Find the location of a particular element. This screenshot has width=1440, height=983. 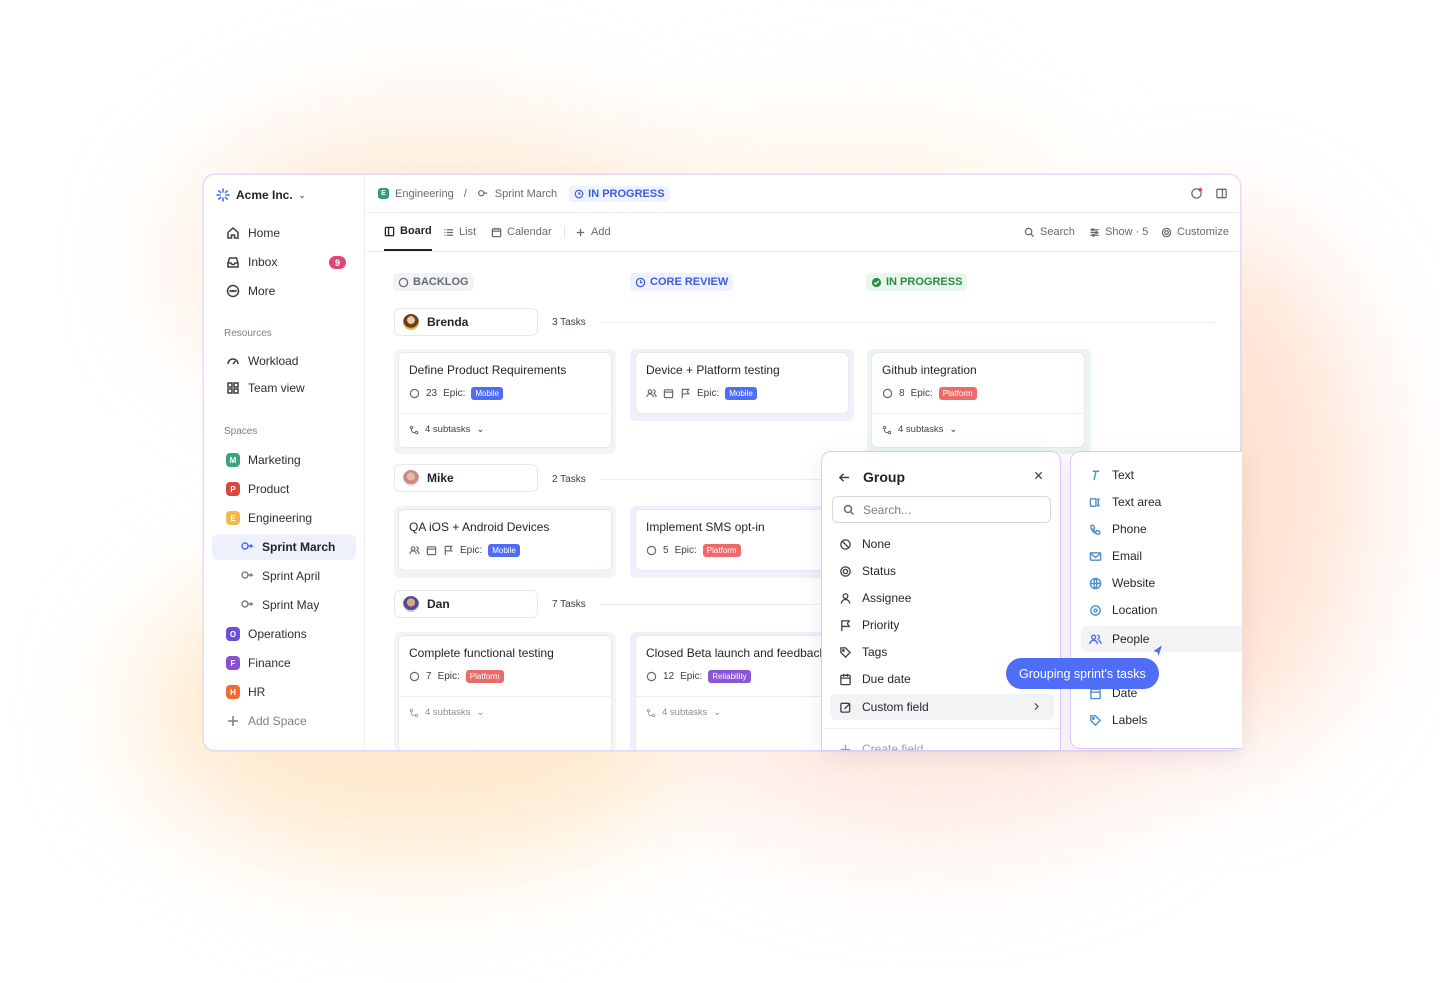

top-right-actions is located at coordinates (1209, 193).